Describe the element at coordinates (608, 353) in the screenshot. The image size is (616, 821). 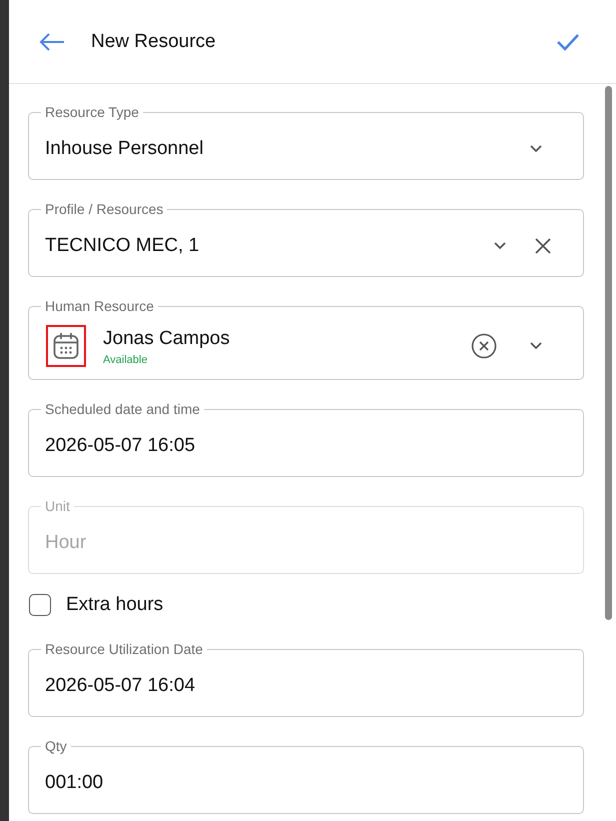
I see `scrollbar-thumb` at that location.